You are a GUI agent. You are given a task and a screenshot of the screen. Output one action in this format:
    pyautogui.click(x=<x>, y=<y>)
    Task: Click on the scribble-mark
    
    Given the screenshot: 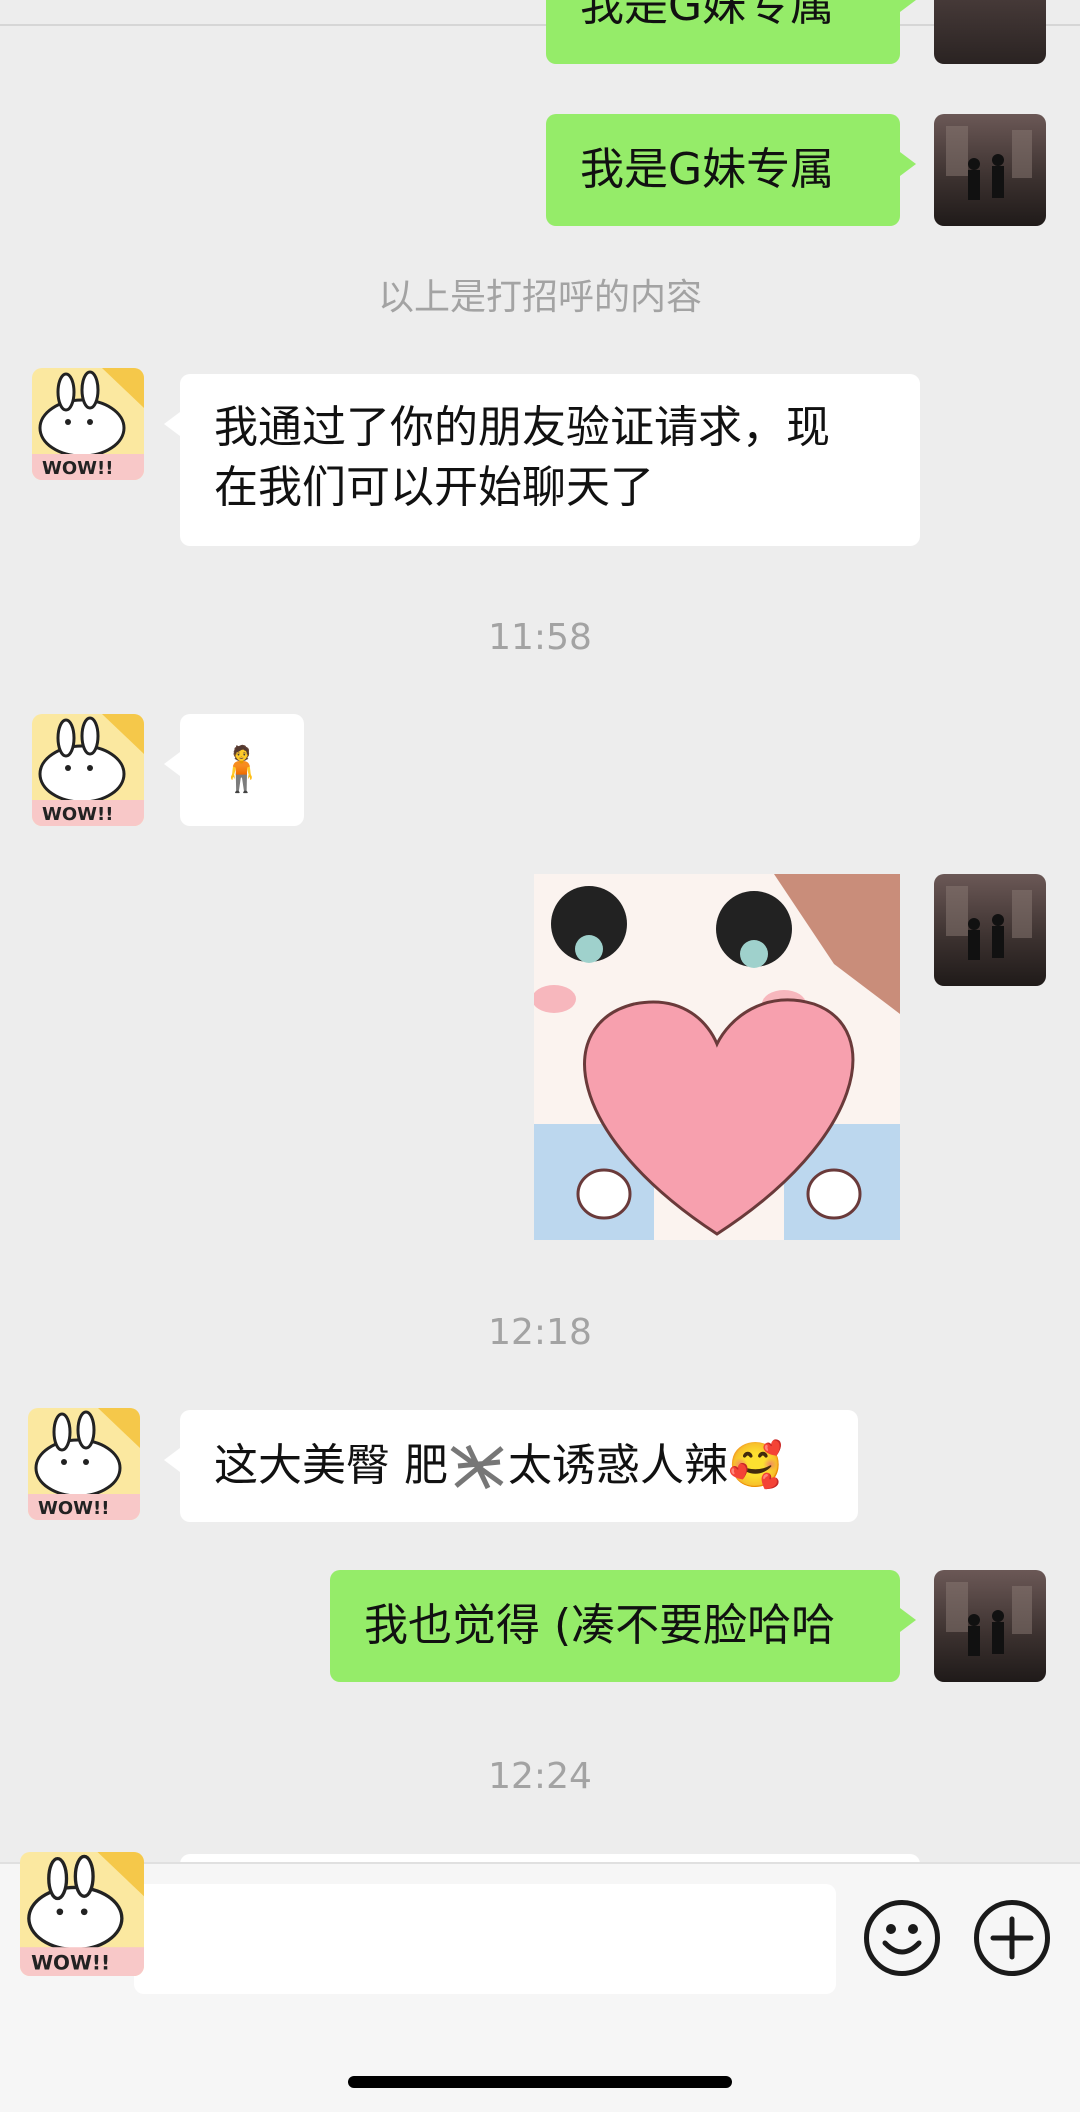 What is the action you would take?
    pyautogui.click(x=478, y=1467)
    